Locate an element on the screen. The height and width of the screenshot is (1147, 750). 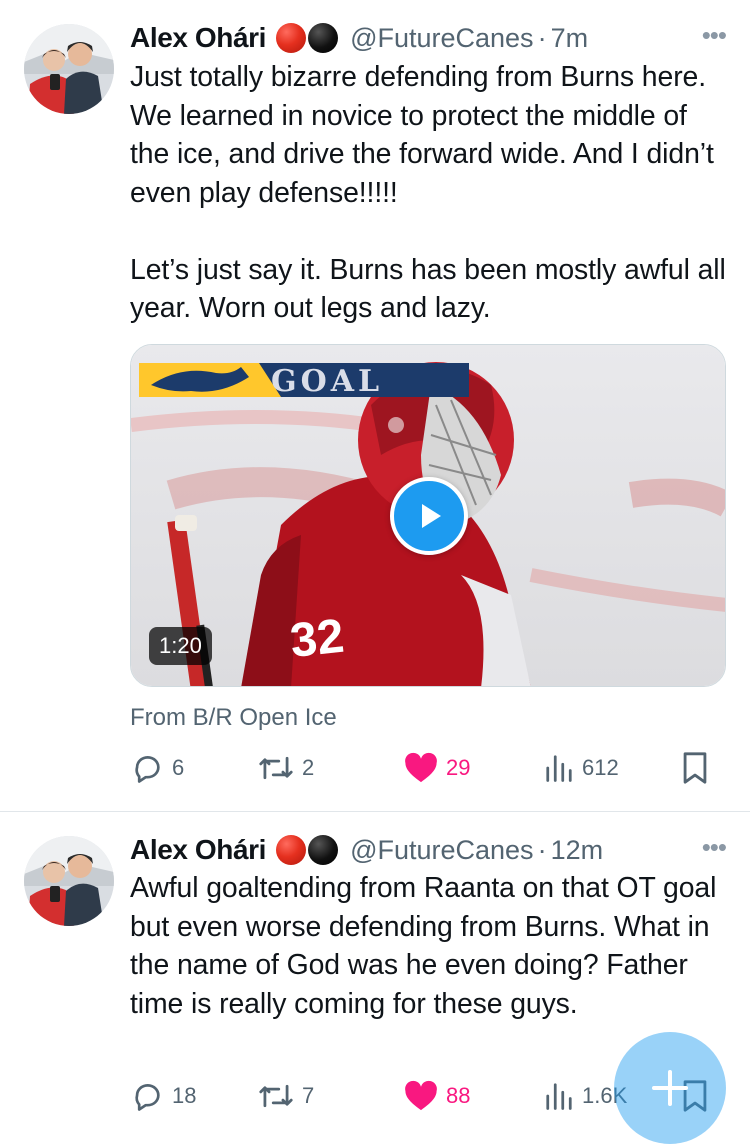
like-button: 29 is located at coordinates (437, 768).